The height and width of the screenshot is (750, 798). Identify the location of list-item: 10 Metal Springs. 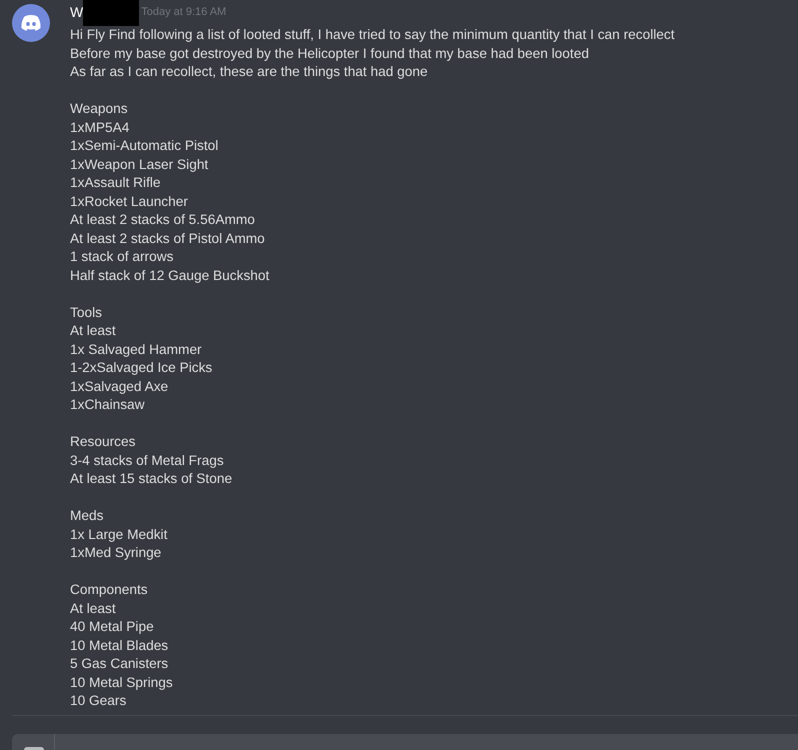
(121, 683).